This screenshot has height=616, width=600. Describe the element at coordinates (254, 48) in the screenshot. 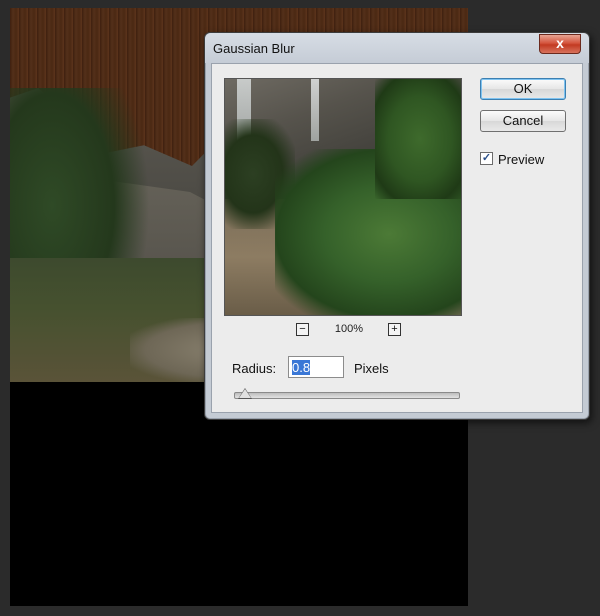

I see `dialog-title: Gaussian Blur` at that location.